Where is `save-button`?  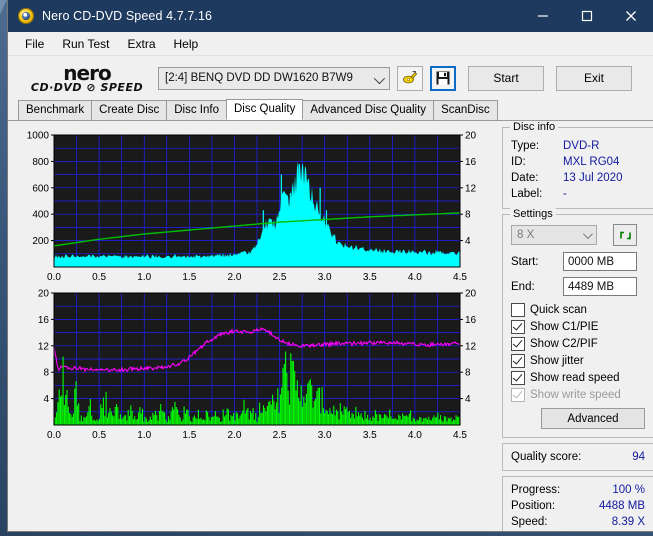
save-button is located at coordinates (443, 78).